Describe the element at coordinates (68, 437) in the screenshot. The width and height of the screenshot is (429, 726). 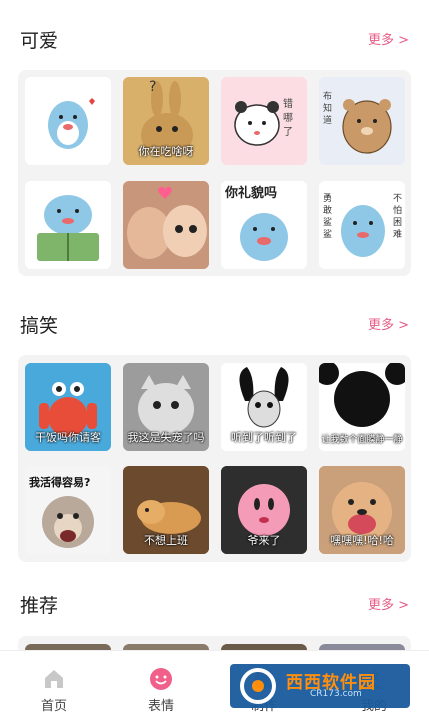
I see `tile-caption: 干饭吗你请客` at that location.